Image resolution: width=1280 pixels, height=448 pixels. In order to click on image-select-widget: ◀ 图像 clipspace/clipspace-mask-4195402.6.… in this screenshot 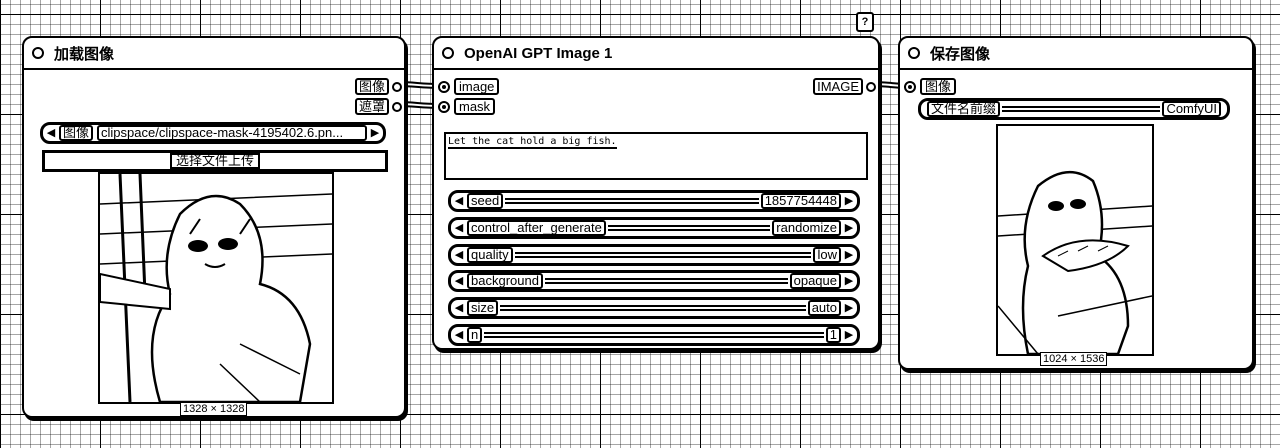, I will do `click(213, 133)`.